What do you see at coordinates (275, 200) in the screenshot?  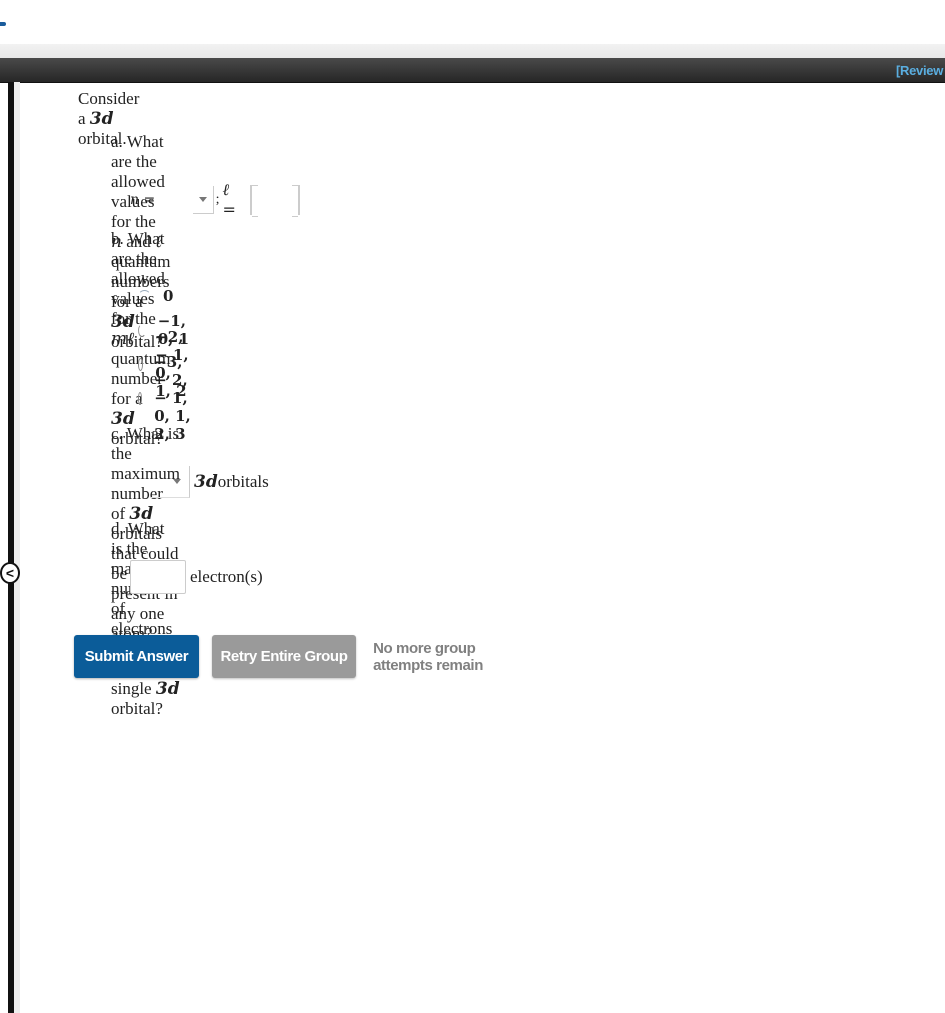 I see `l-input` at bounding box center [275, 200].